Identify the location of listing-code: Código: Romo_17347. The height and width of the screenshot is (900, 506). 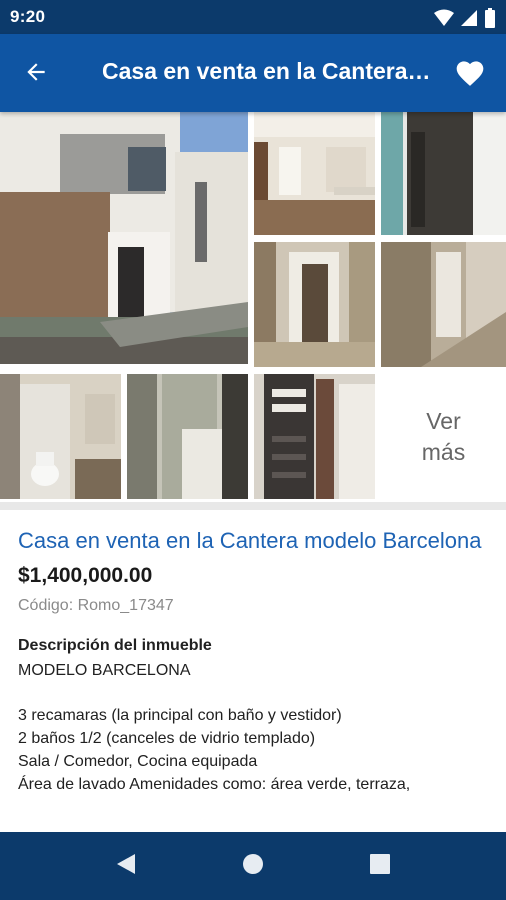
(96, 605).